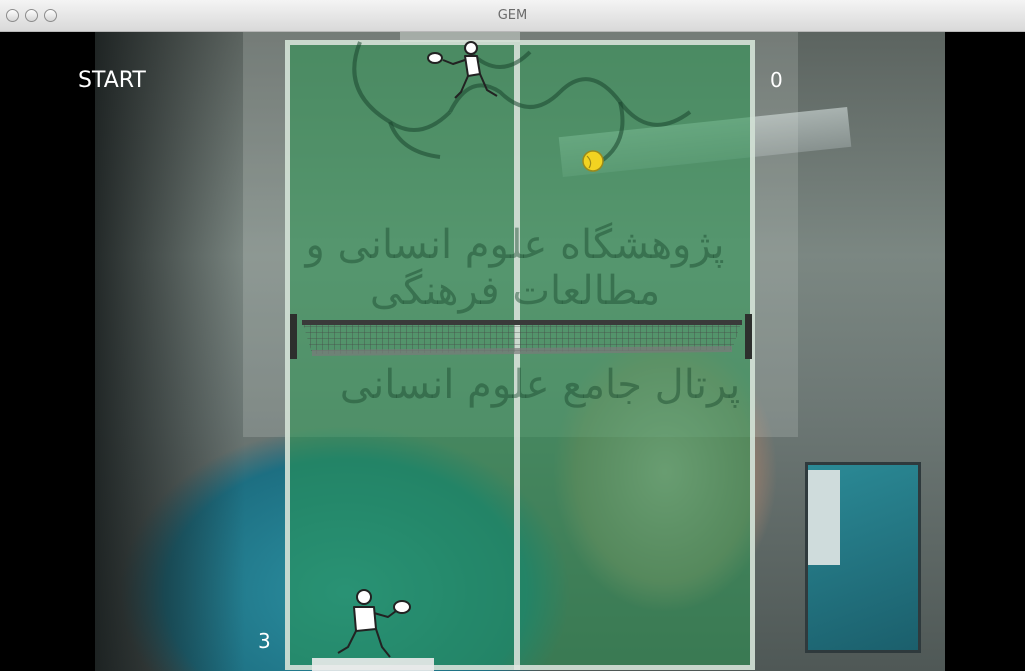  What do you see at coordinates (462, 70) in the screenshot?
I see `top-player-icon` at bounding box center [462, 70].